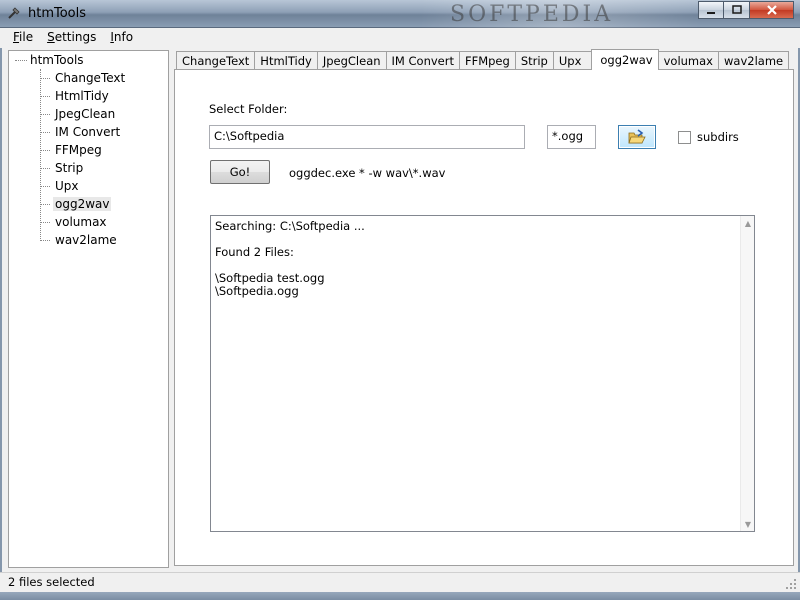 The width and height of the screenshot is (800, 600). I want to click on tree-item-ogg2wav: ogg2wav, so click(76, 204).